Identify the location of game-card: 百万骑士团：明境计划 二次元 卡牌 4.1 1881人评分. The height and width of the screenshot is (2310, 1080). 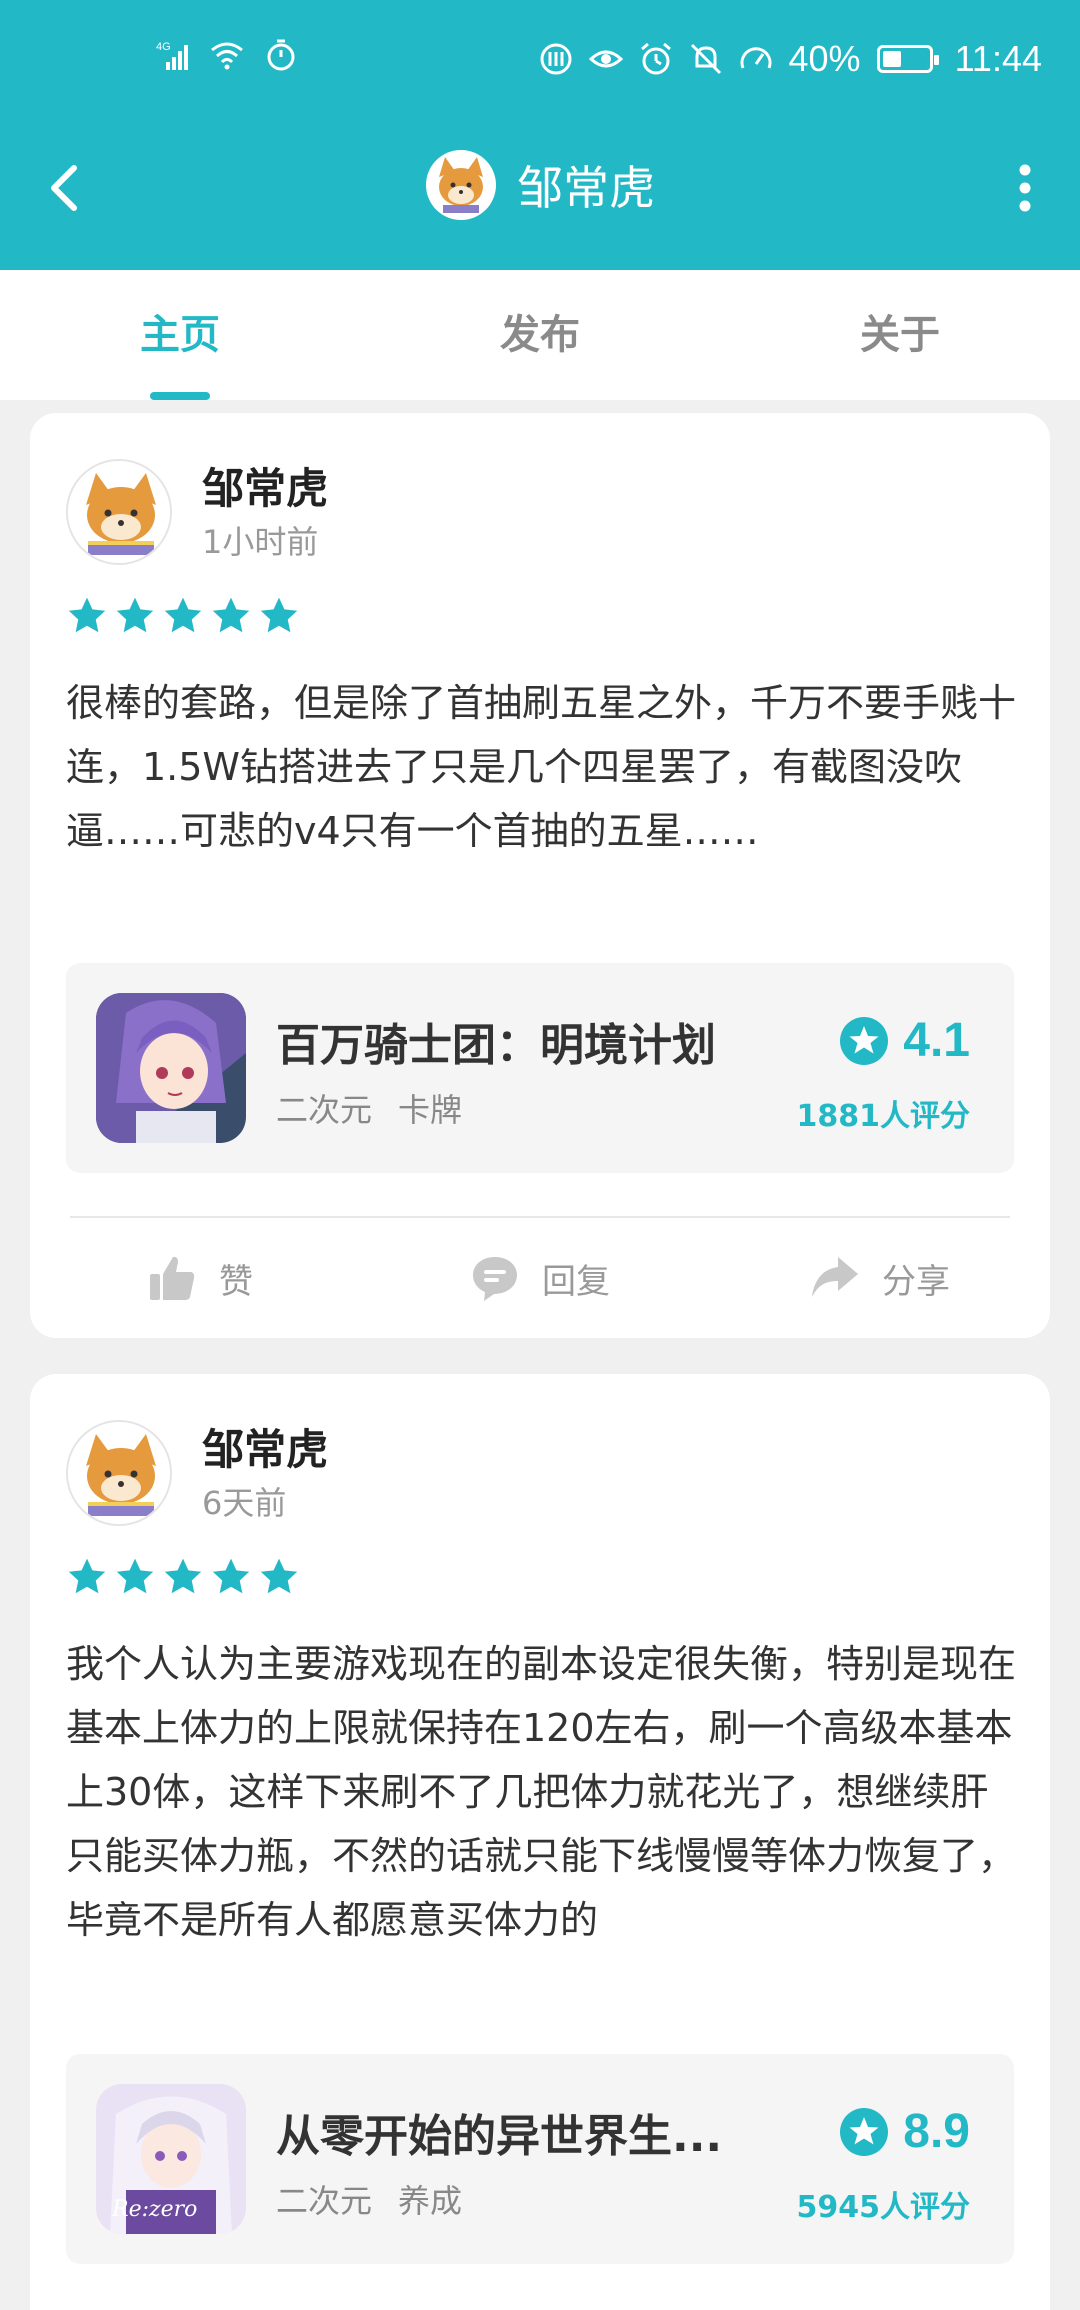
(540, 1068).